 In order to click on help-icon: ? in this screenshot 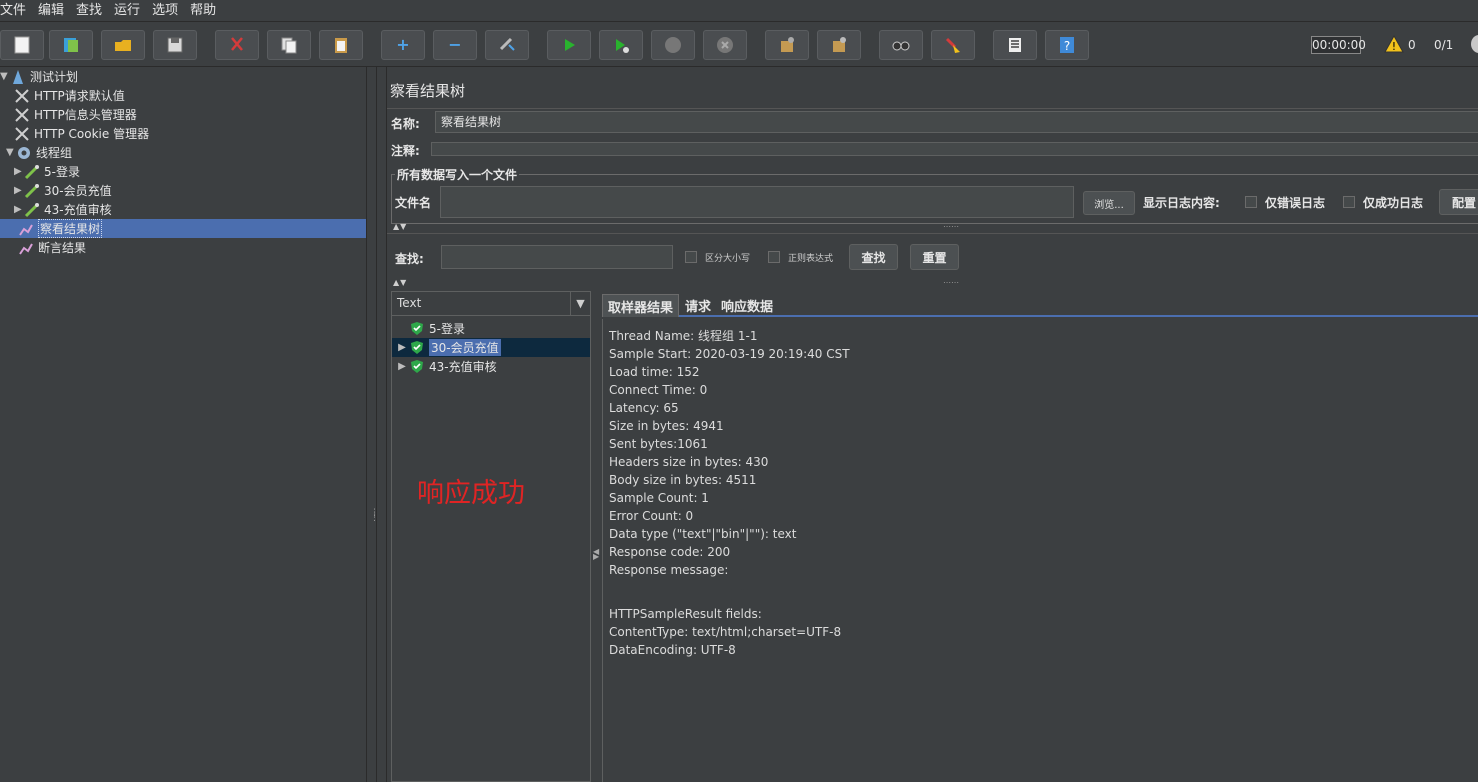, I will do `click(1067, 45)`.